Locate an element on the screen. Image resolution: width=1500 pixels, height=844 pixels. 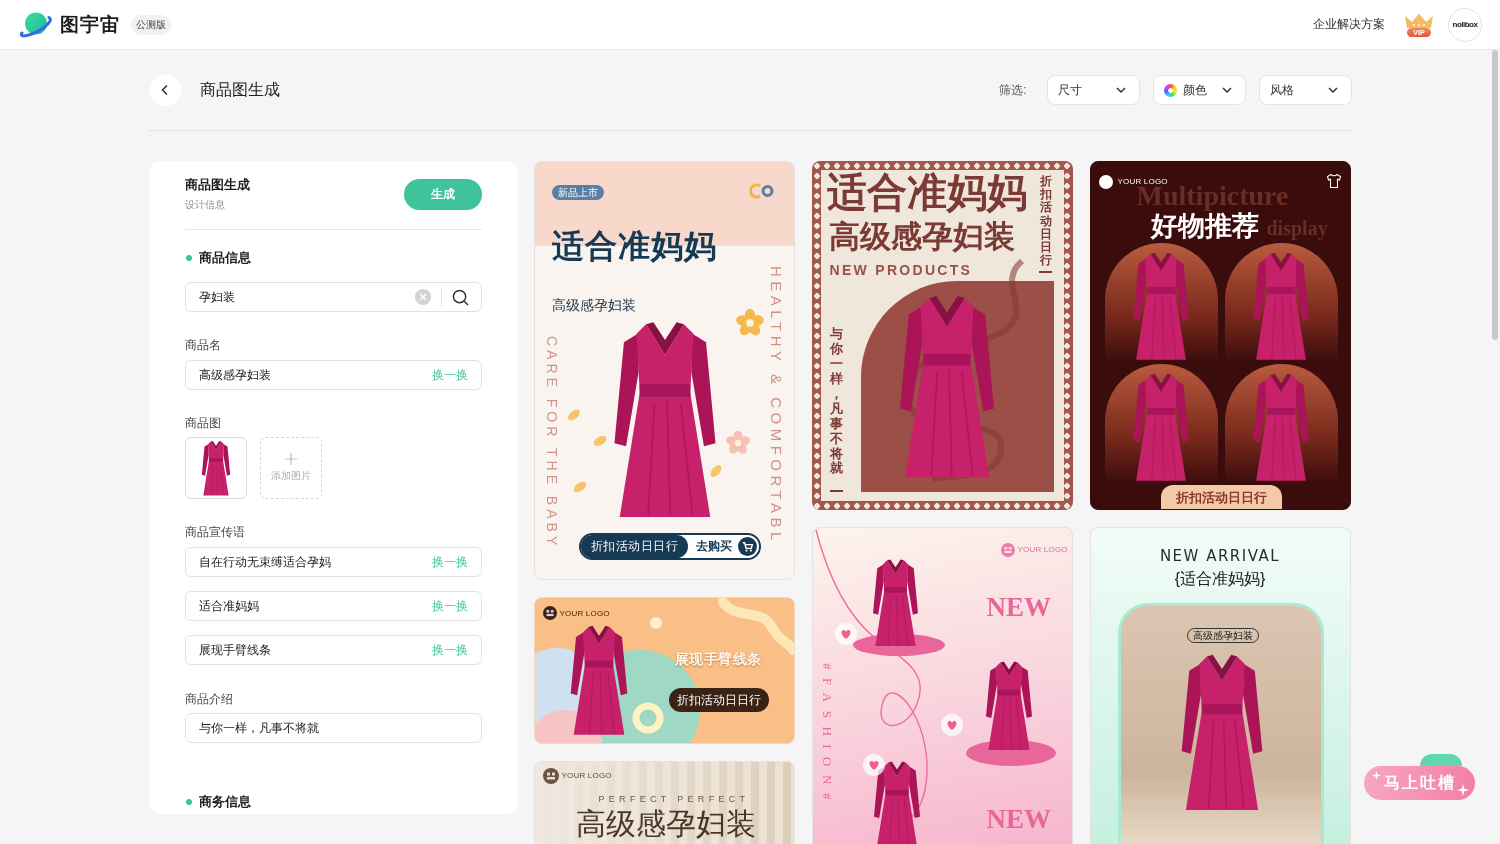
section-heading: 商务信息 is located at coordinates (224, 802).